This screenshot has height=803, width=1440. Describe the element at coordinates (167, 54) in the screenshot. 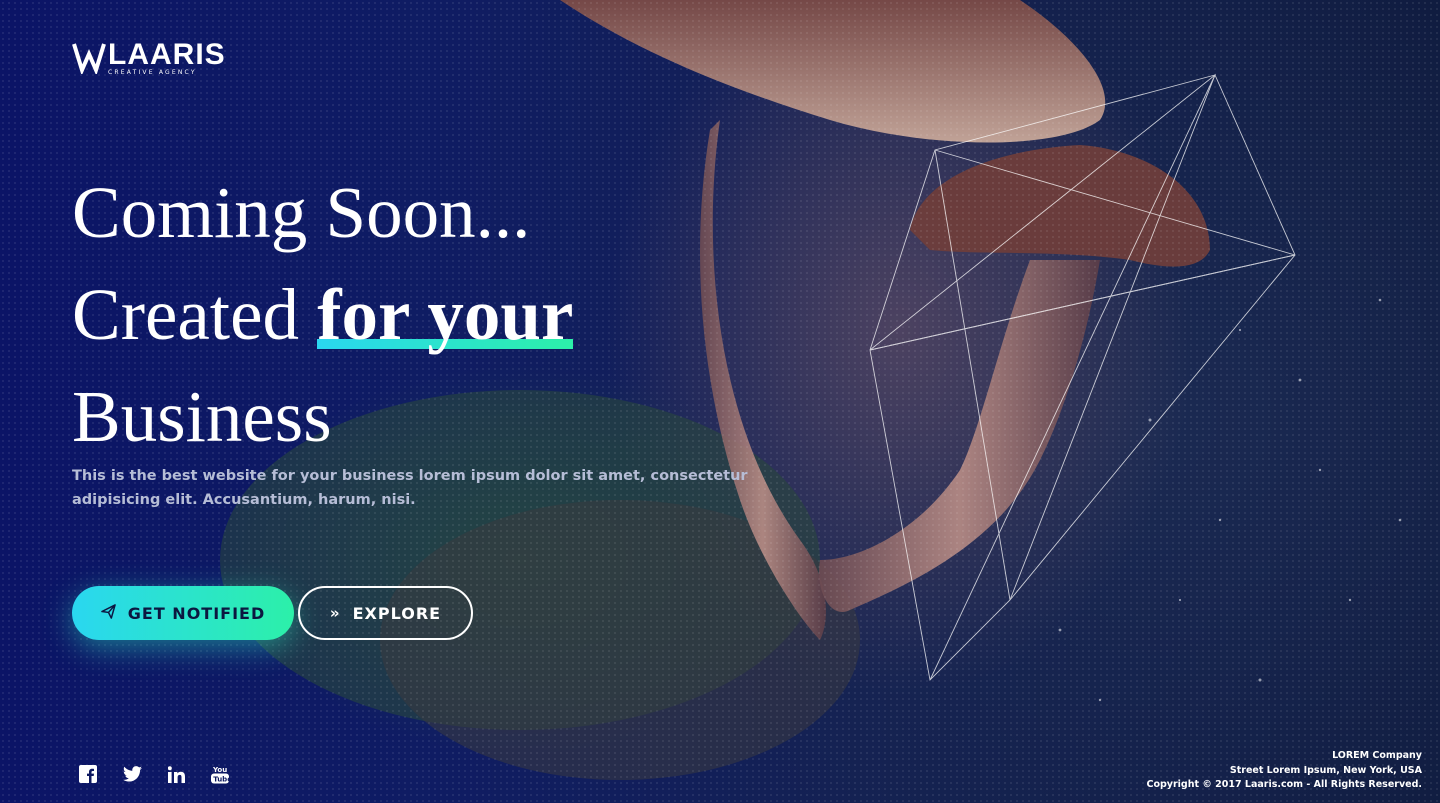

I see `brand-name: LAARIS` at that location.